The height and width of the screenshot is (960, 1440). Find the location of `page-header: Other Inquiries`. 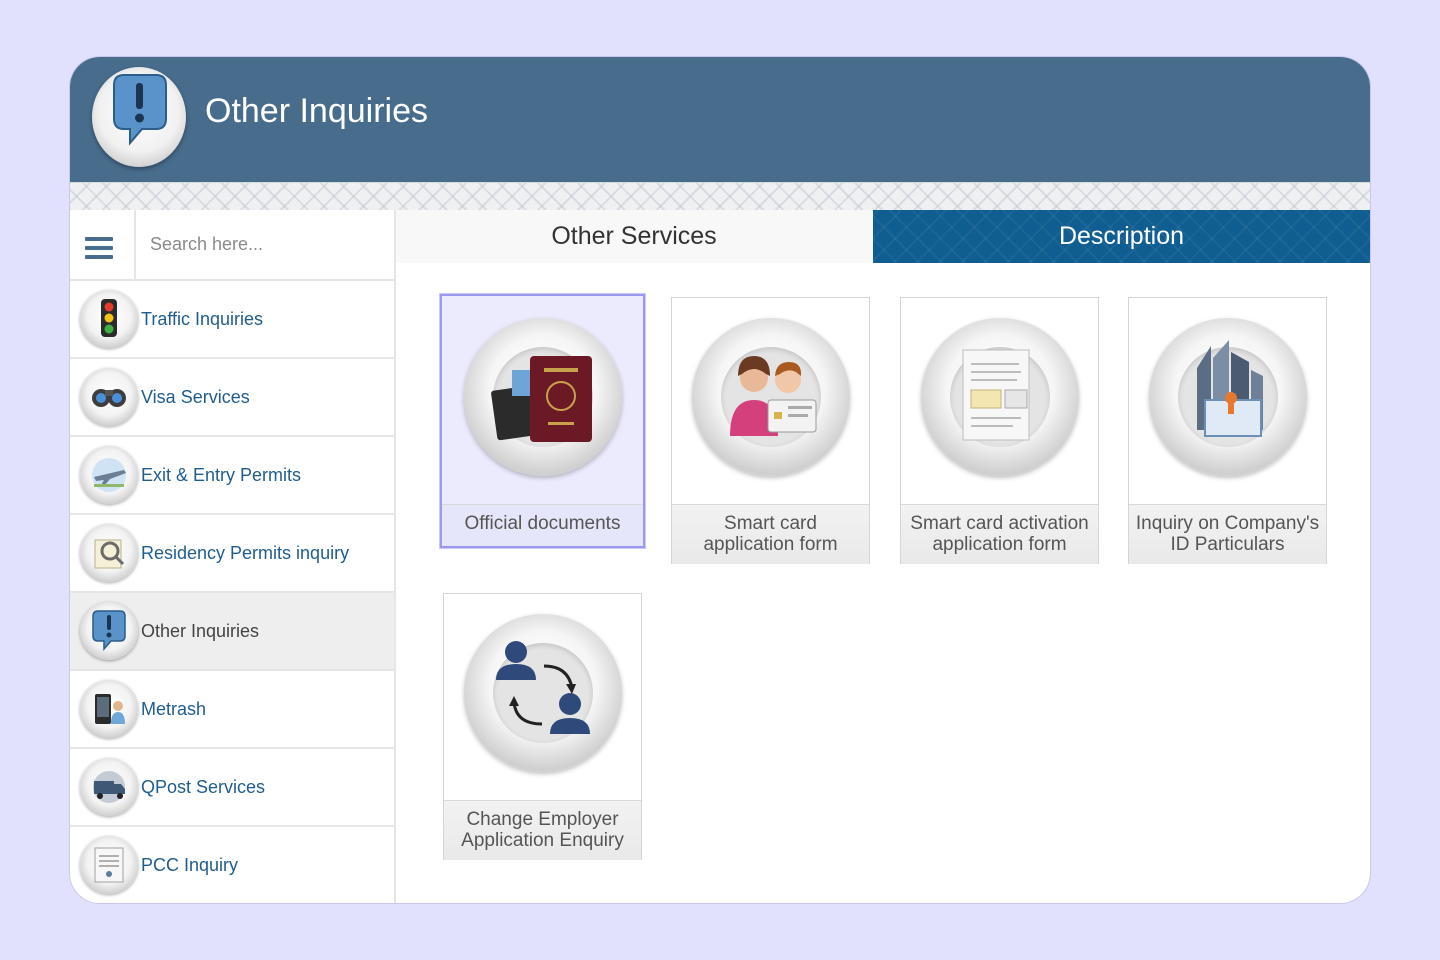

page-header: Other Inquiries is located at coordinates (720, 119).